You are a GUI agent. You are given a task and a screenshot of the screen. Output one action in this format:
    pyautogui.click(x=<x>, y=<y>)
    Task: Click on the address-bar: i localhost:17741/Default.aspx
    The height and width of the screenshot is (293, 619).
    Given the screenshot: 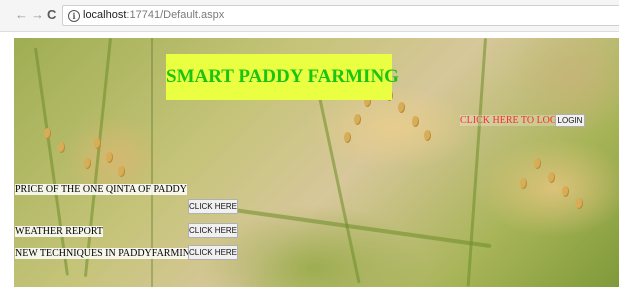 What is the action you would take?
    pyautogui.click(x=340, y=15)
    